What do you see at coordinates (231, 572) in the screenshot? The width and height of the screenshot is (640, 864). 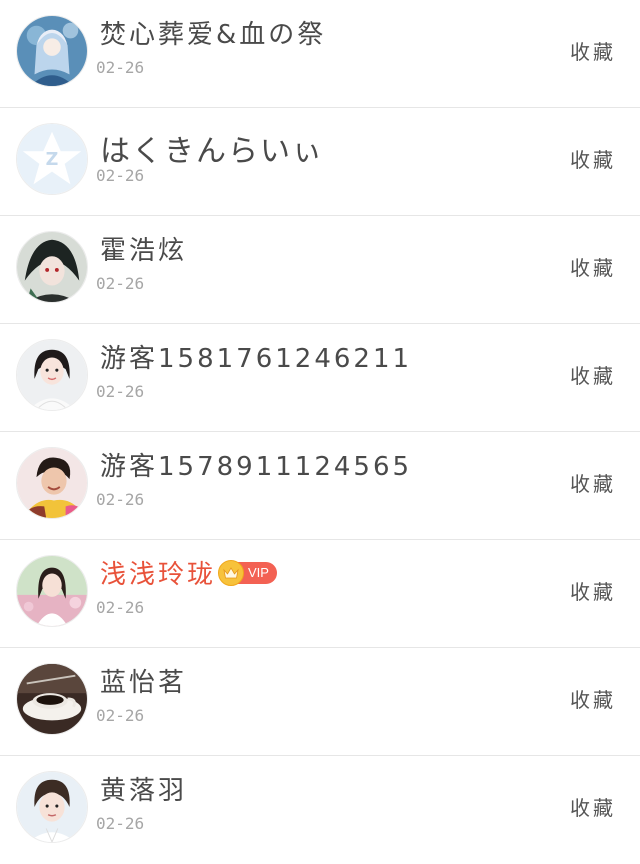 I see `crown-icon` at bounding box center [231, 572].